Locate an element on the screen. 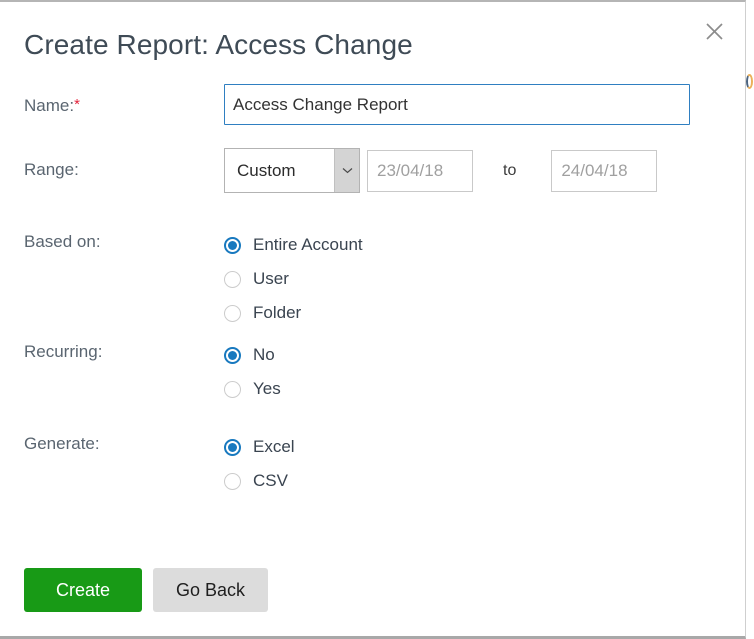  radio-option-csv: CSV is located at coordinates (485, 481).